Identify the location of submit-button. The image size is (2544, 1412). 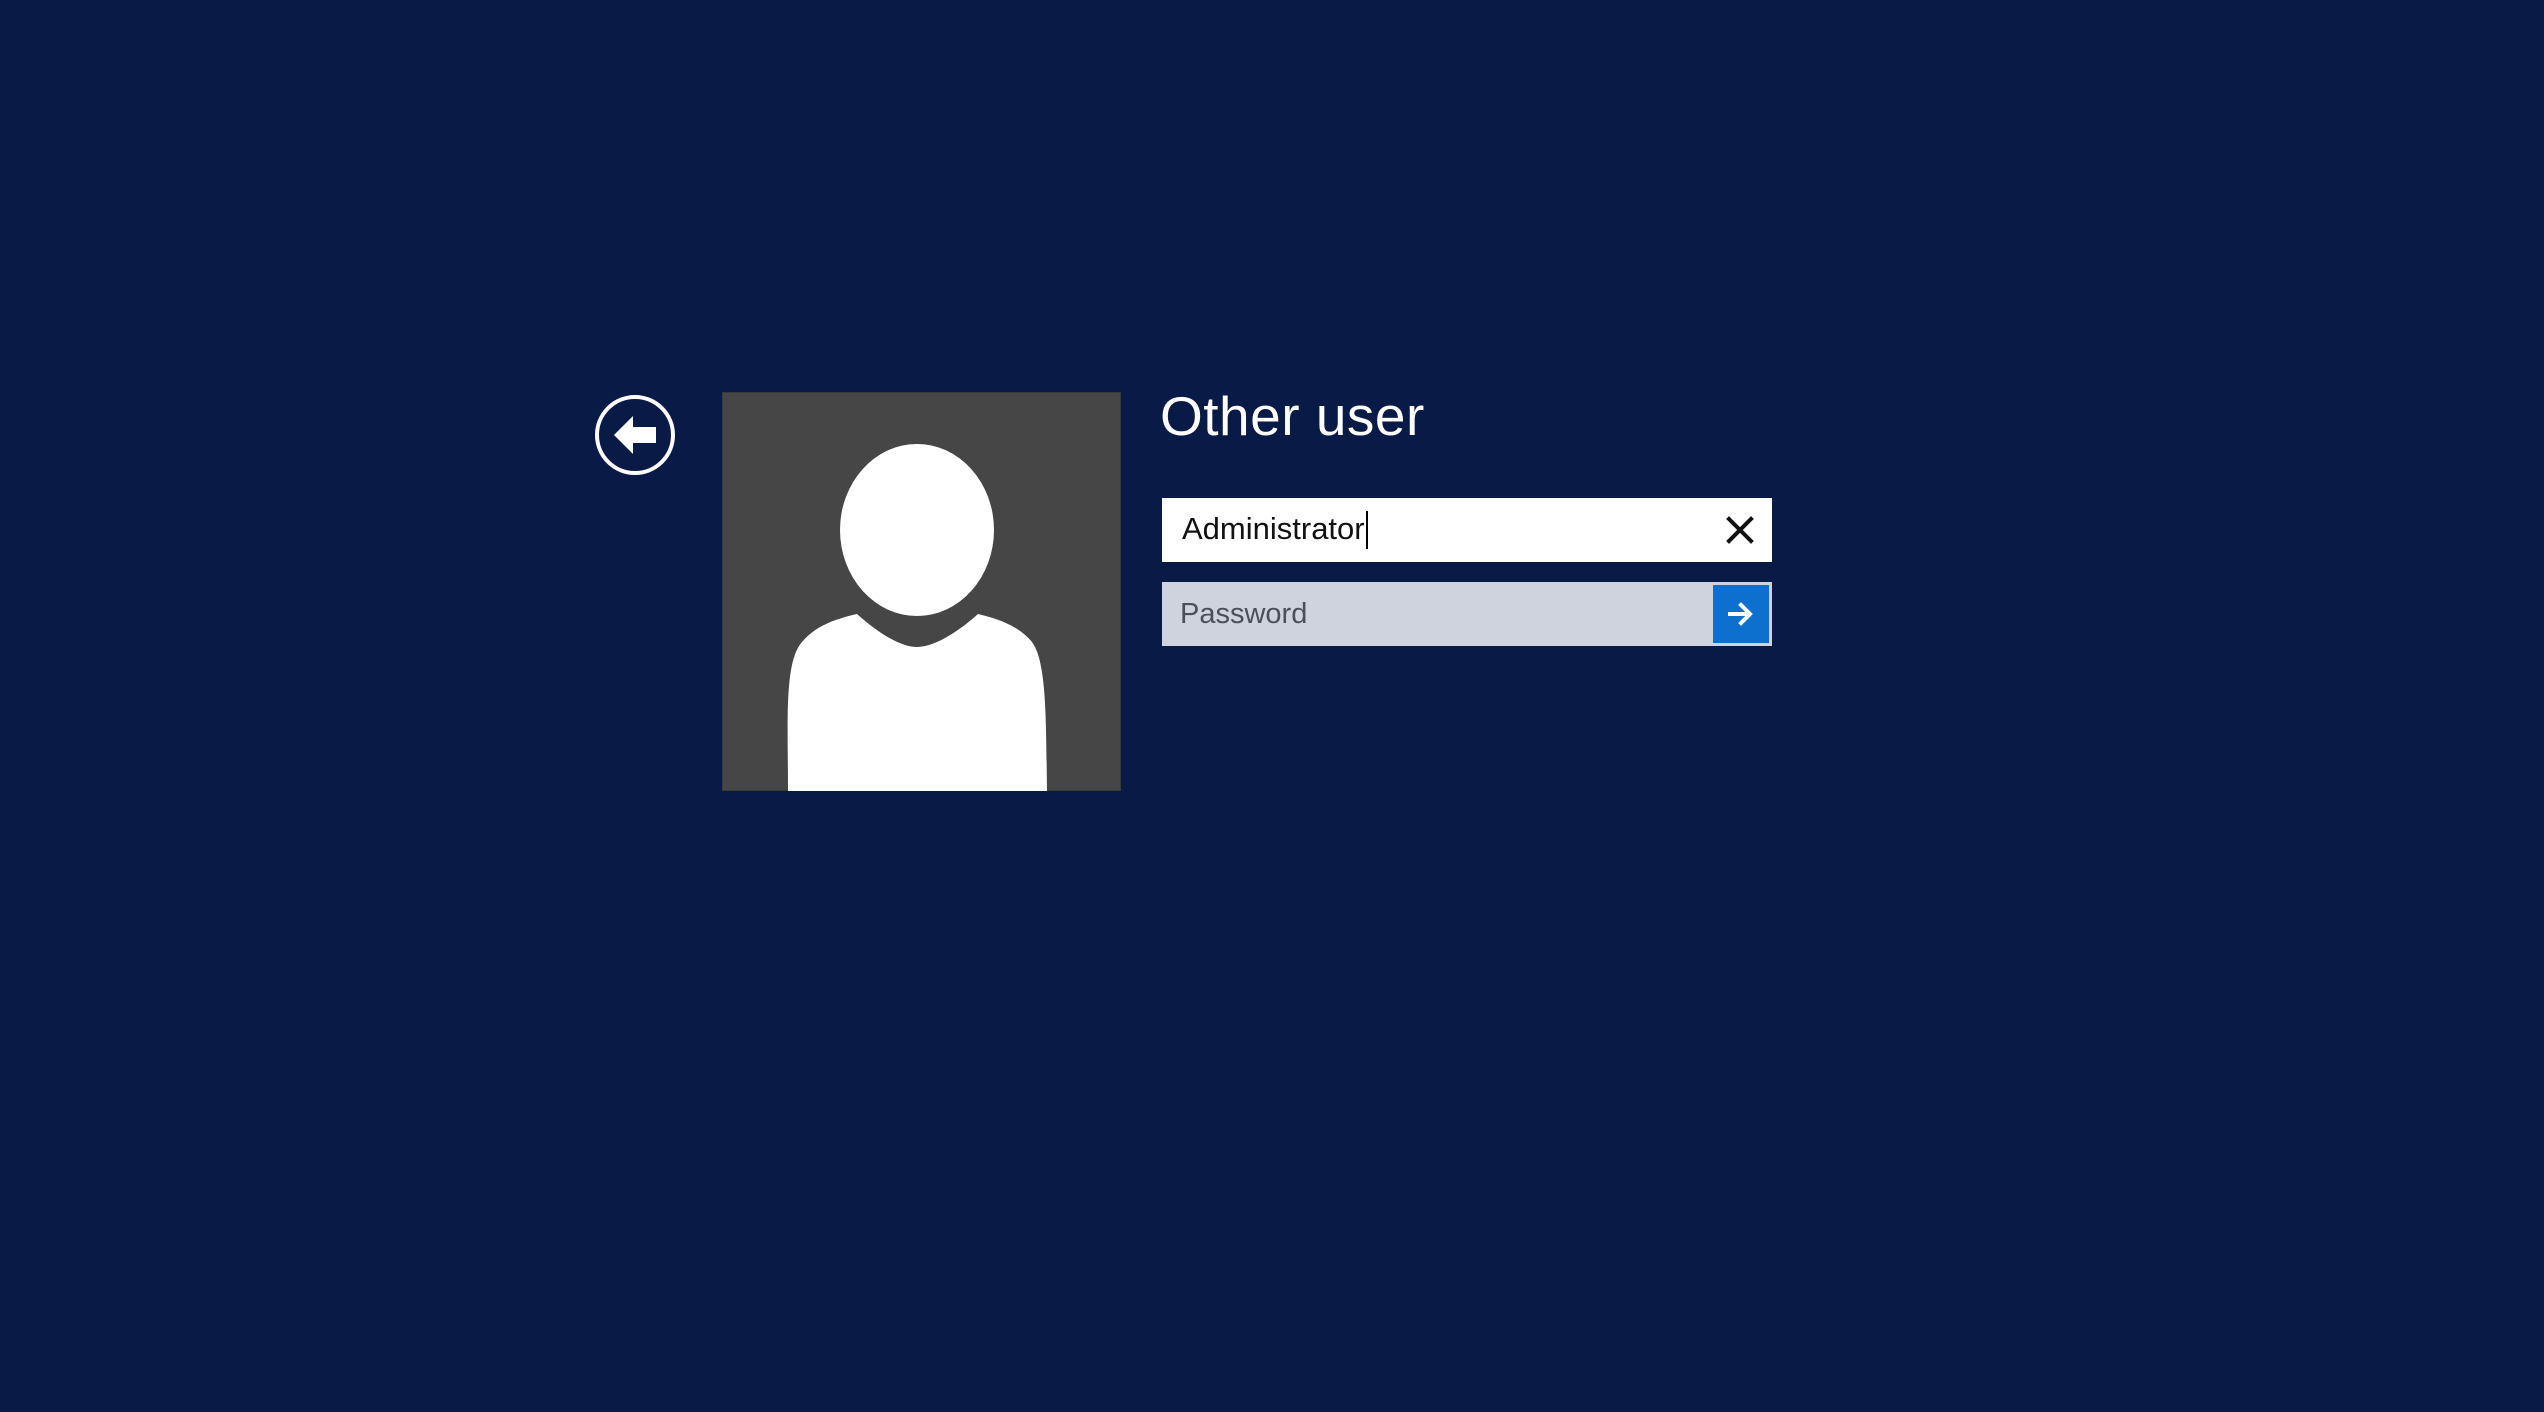
(1741, 614).